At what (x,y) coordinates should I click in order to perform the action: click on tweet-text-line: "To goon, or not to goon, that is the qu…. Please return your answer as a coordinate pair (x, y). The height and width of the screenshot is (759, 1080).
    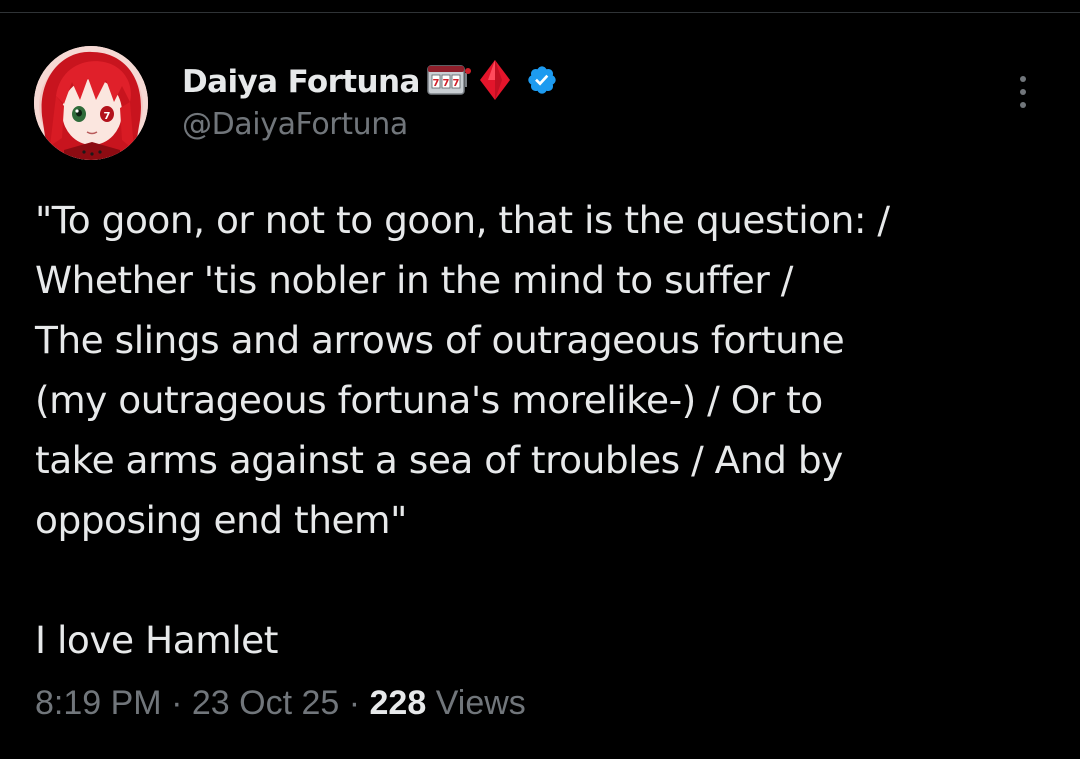
    Looking at the image, I should click on (462, 220).